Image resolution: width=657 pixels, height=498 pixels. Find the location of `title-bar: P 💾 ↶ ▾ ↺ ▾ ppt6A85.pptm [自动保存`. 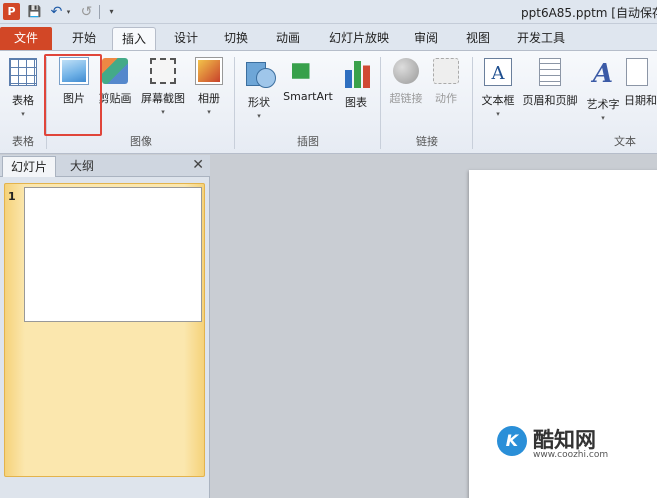

title-bar: P 💾 ↶ ▾ ↺ ▾ ppt6A85.pptm [自动保存 is located at coordinates (328, 12).